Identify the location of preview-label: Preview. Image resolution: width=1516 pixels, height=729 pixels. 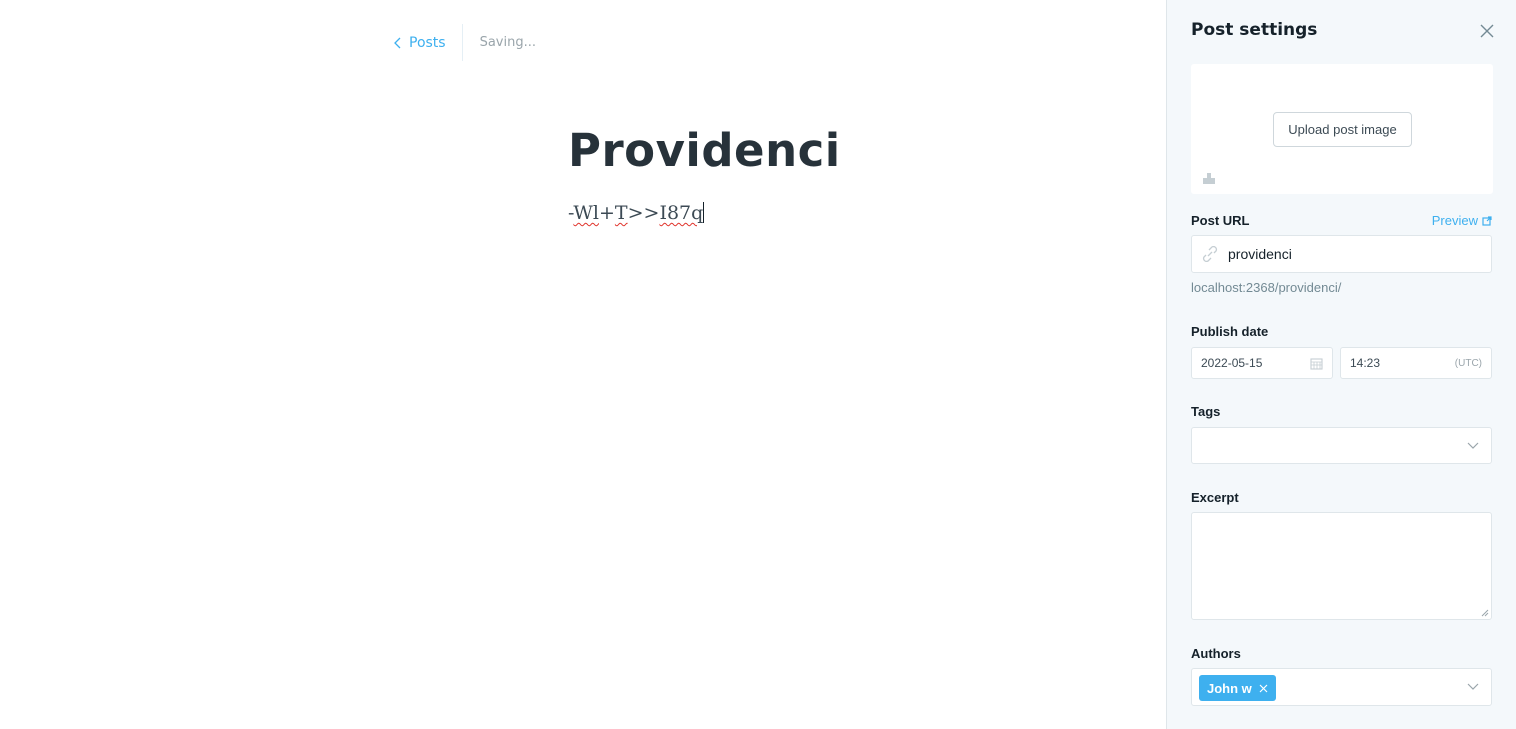
(1454, 220).